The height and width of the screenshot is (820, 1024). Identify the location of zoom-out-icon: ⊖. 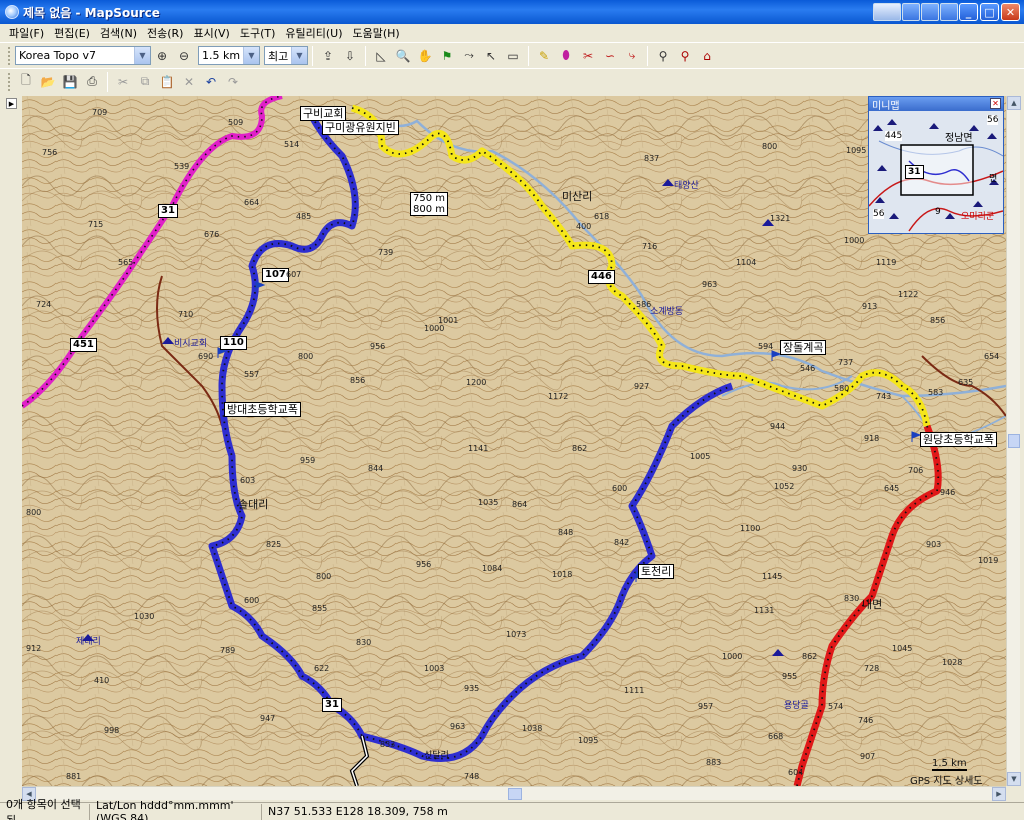
(184, 56).